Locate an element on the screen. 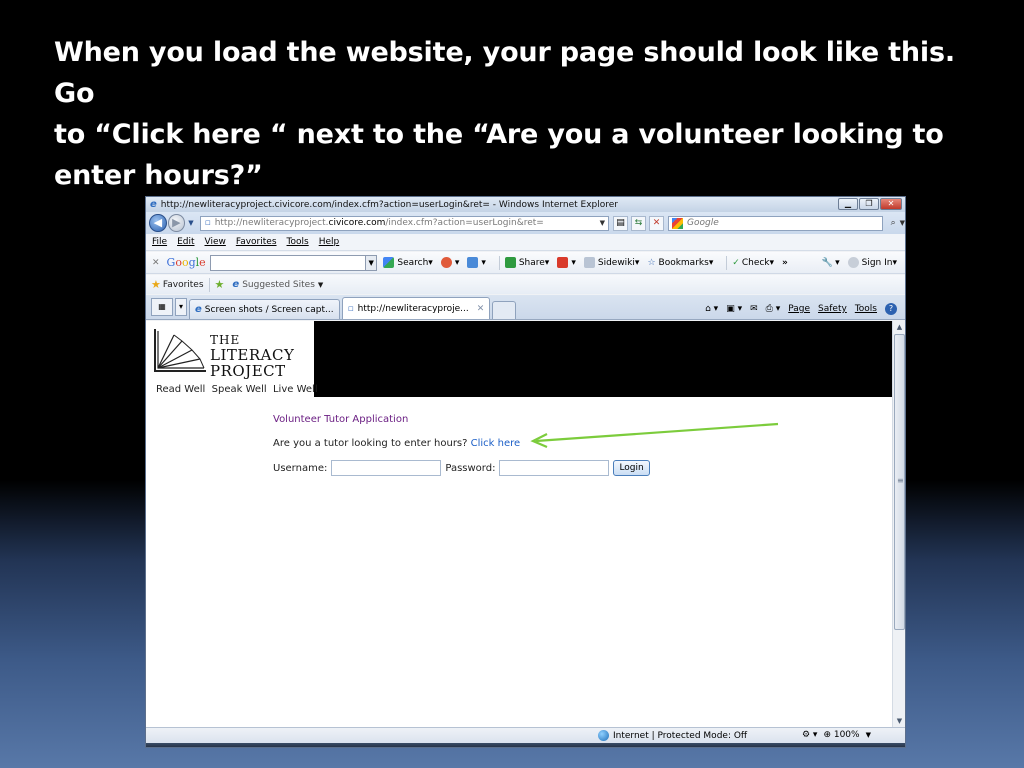 The height and width of the screenshot is (768, 1024). sidewiki-button: Sidewiki ▾ is located at coordinates (612, 262).